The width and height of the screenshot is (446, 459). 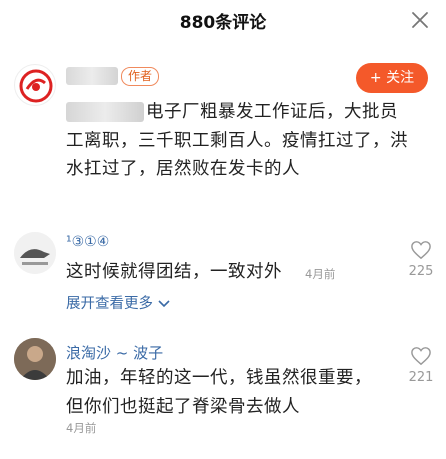 I want to click on expand-replies-button: 展开查看更多, so click(x=118, y=302).